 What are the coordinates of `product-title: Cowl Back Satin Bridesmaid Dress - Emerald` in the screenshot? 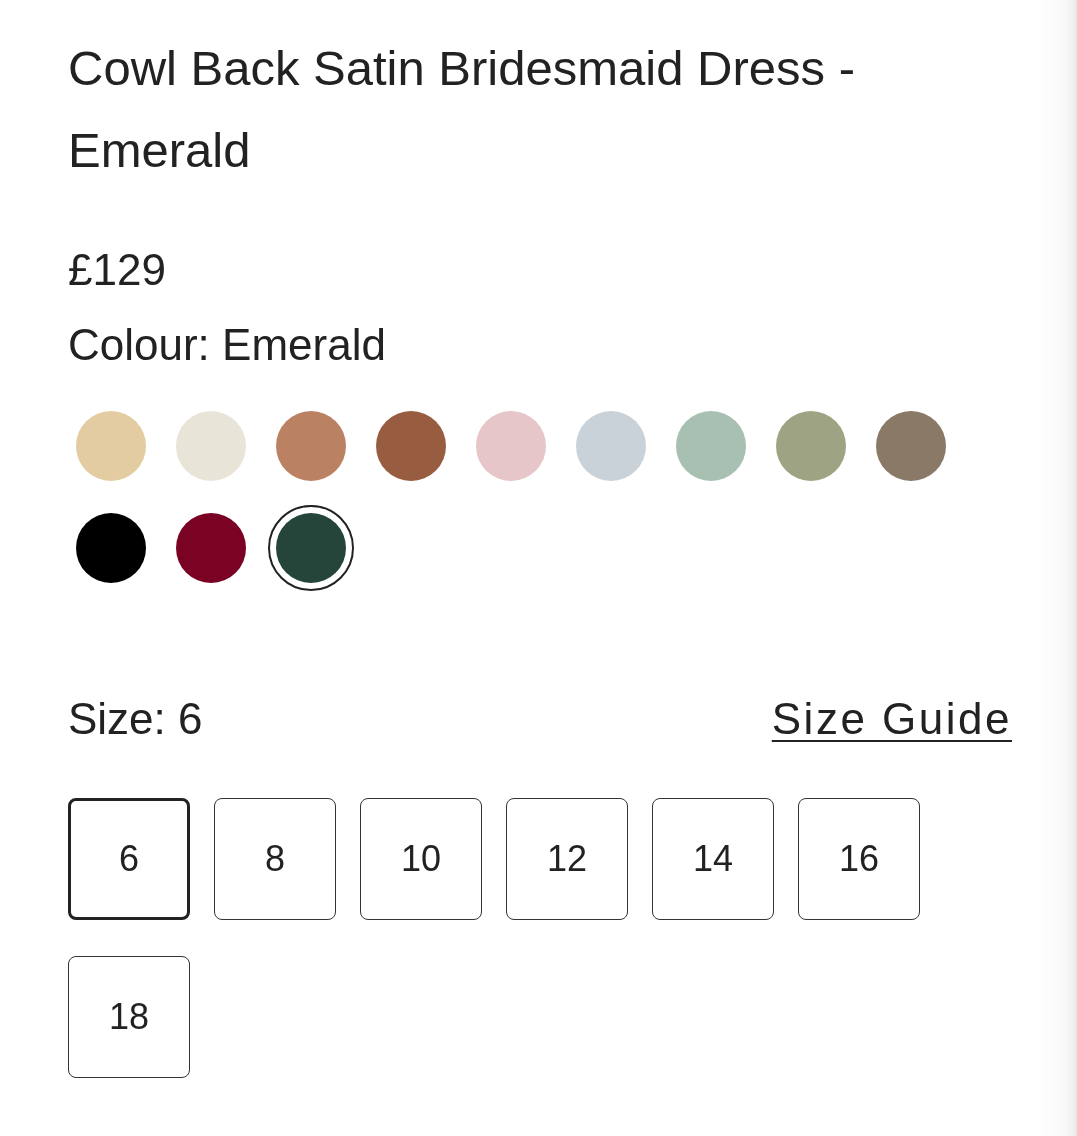 It's located at (462, 109).